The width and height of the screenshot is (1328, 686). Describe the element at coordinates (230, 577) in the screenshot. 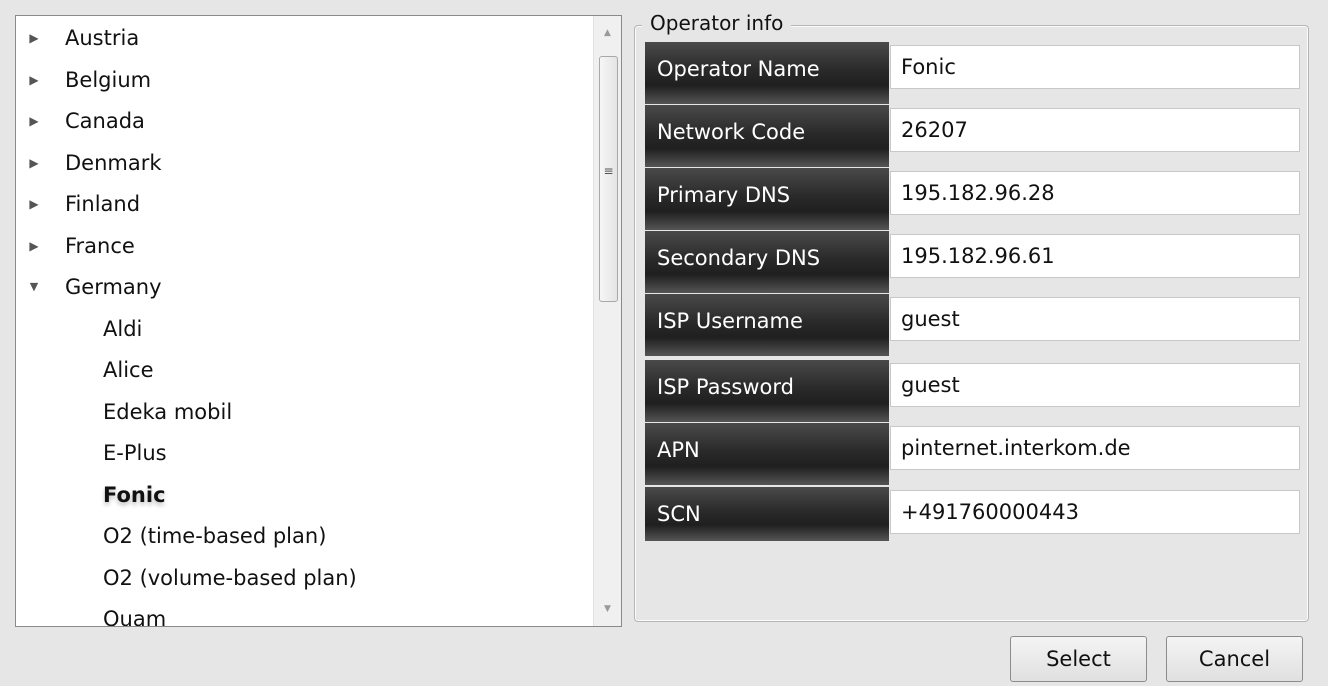

I see `tree-item-label: O2 (volume-based plan)` at that location.